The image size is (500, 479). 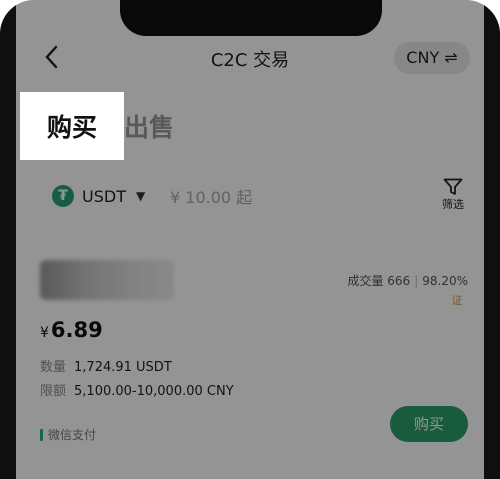 I want to click on price-value: 6.89, so click(x=76, y=330).